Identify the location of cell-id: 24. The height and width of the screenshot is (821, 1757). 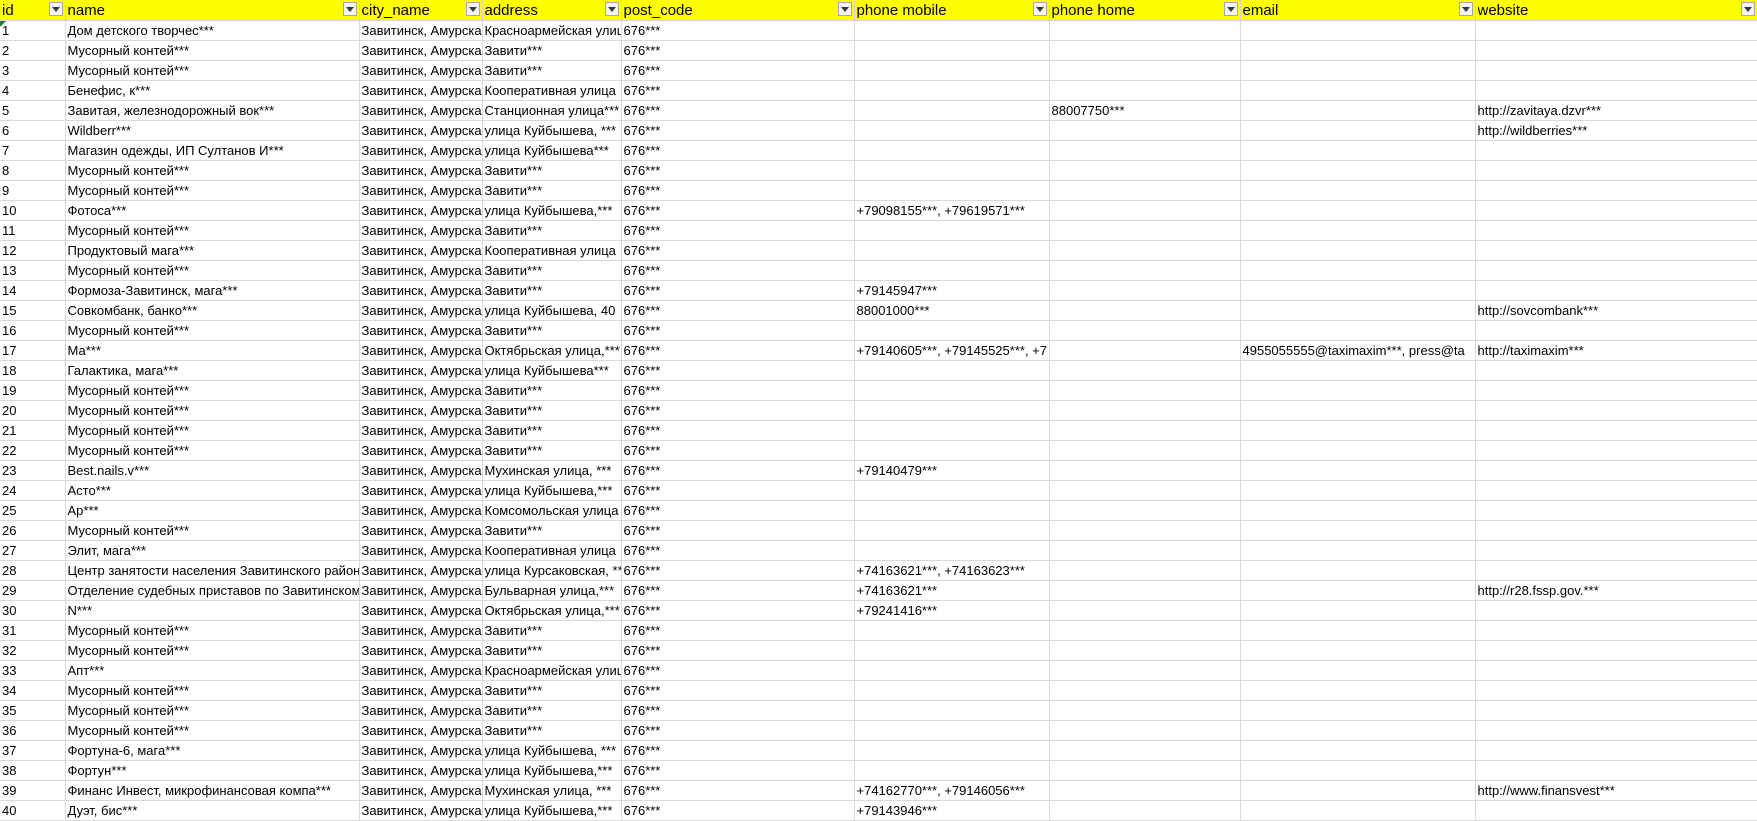
(33, 490).